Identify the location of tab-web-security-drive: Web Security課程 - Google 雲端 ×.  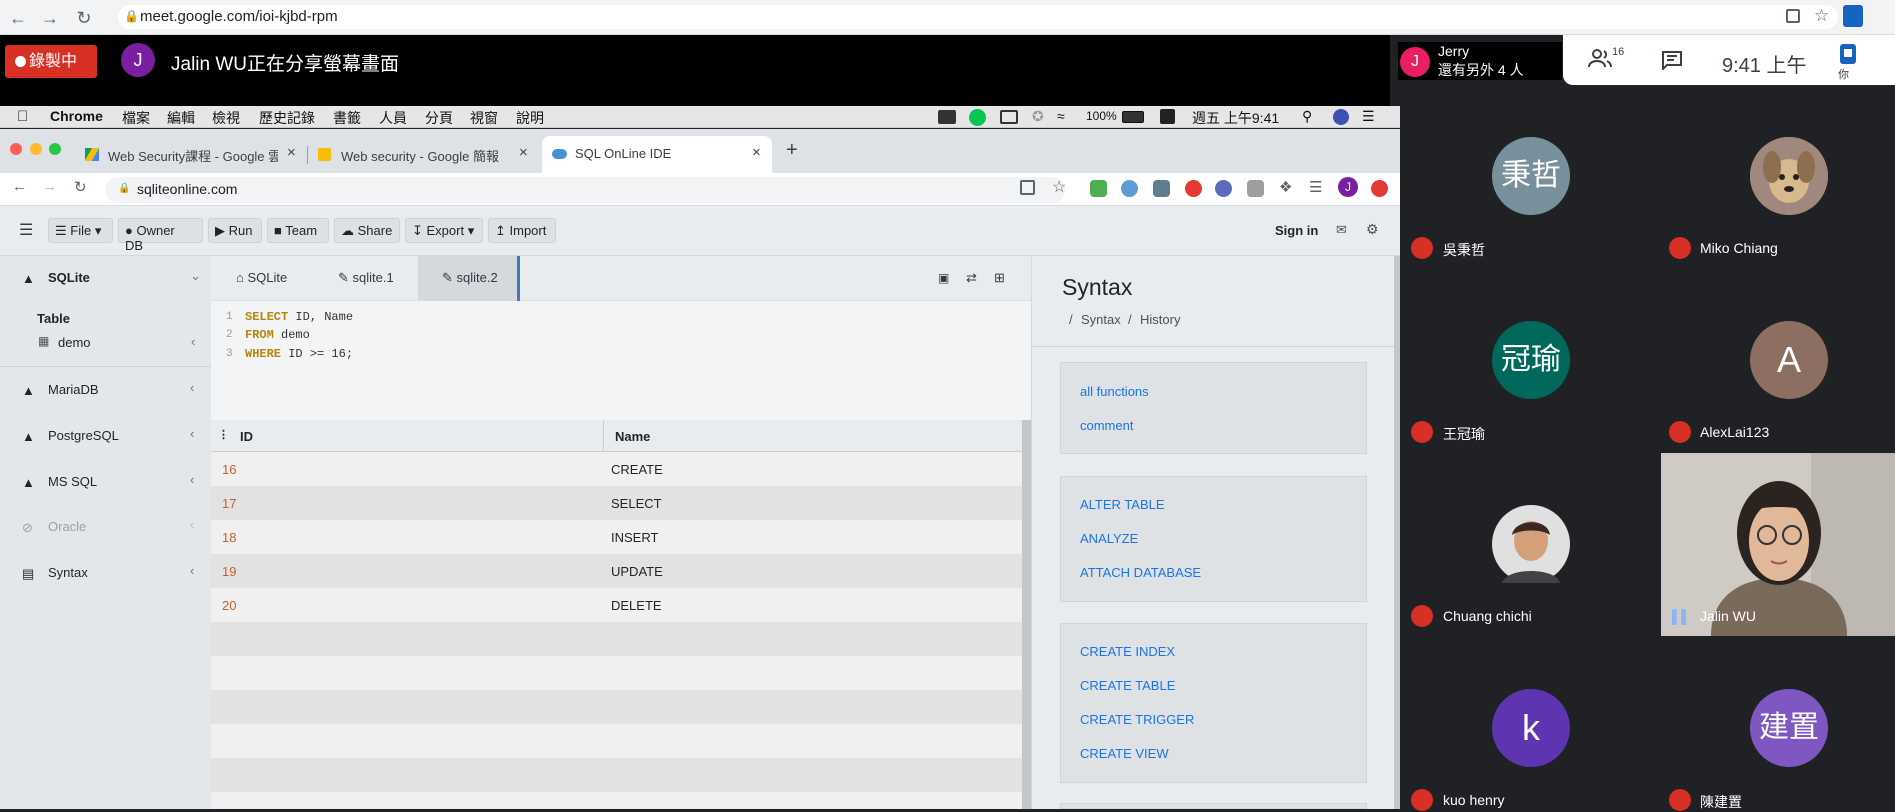
(195, 154).